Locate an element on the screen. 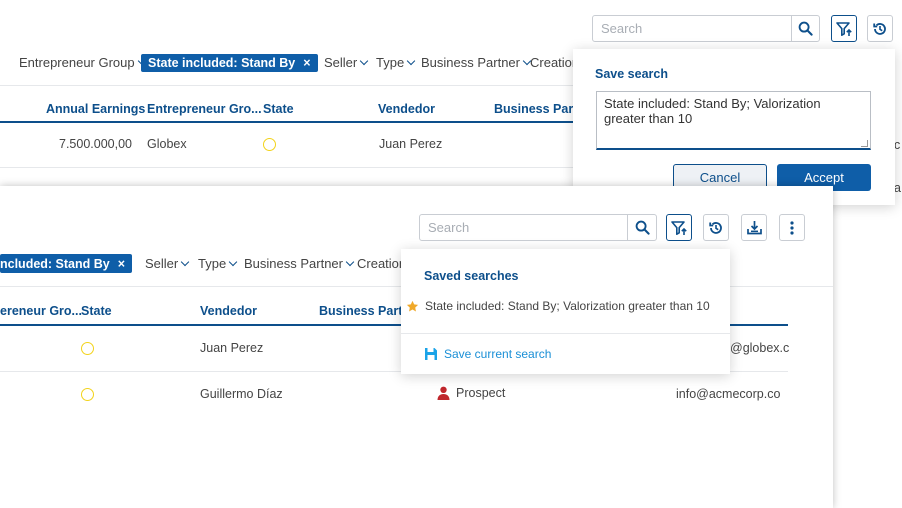 The image size is (902, 508). row-email: @globex.c is located at coordinates (760, 348).